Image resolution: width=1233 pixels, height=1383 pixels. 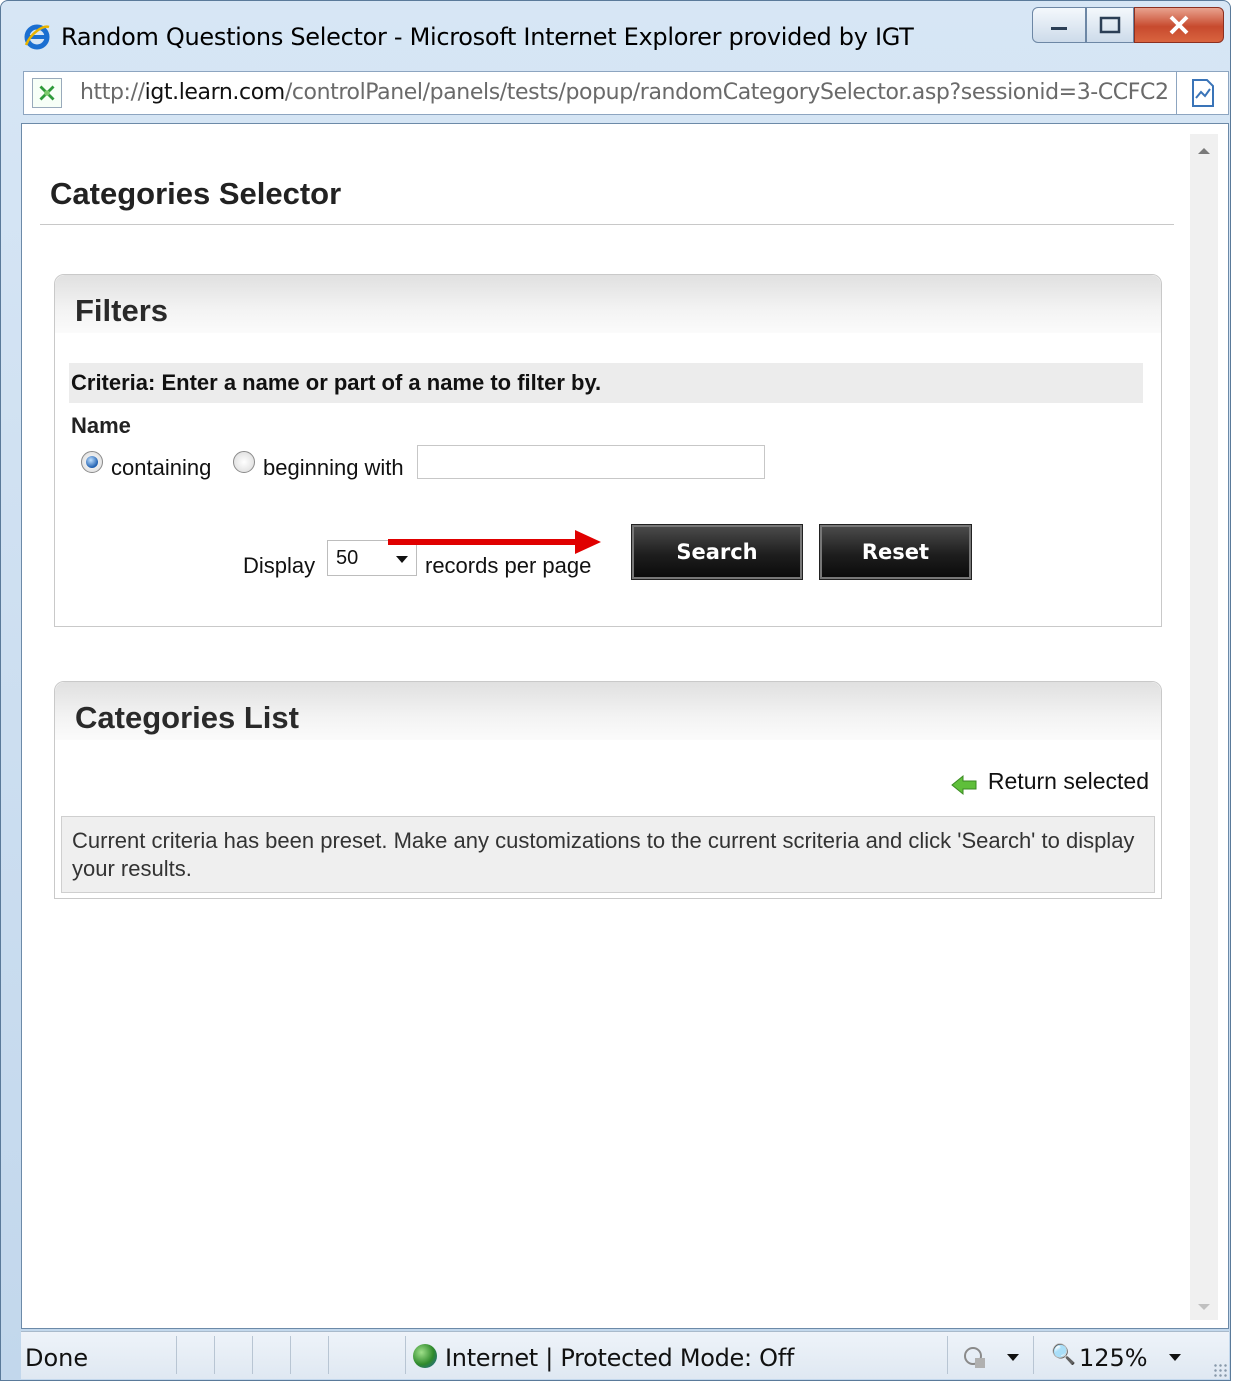 I want to click on zoom-dropdown-icon, so click(x=1175, y=1357).